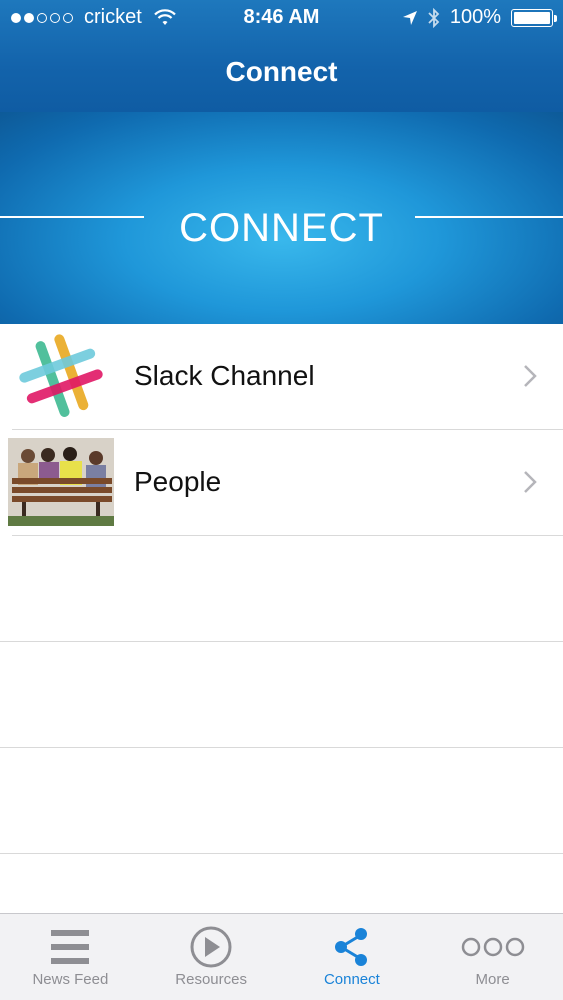  What do you see at coordinates (351, 979) in the screenshot?
I see `tab-label: Connect` at bounding box center [351, 979].